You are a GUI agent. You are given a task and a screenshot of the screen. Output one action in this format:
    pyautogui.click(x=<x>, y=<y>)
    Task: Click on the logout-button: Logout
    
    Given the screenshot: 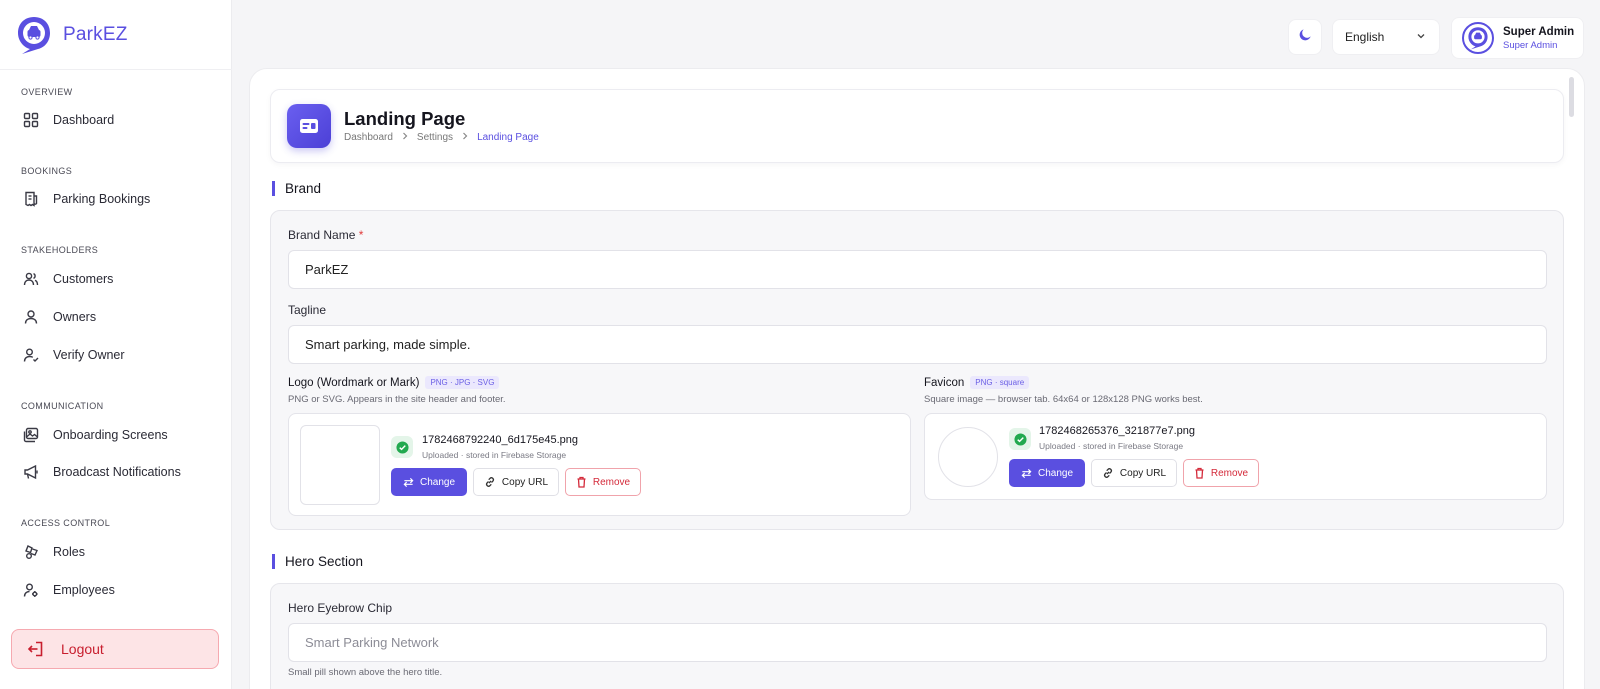 What is the action you would take?
    pyautogui.click(x=115, y=649)
    